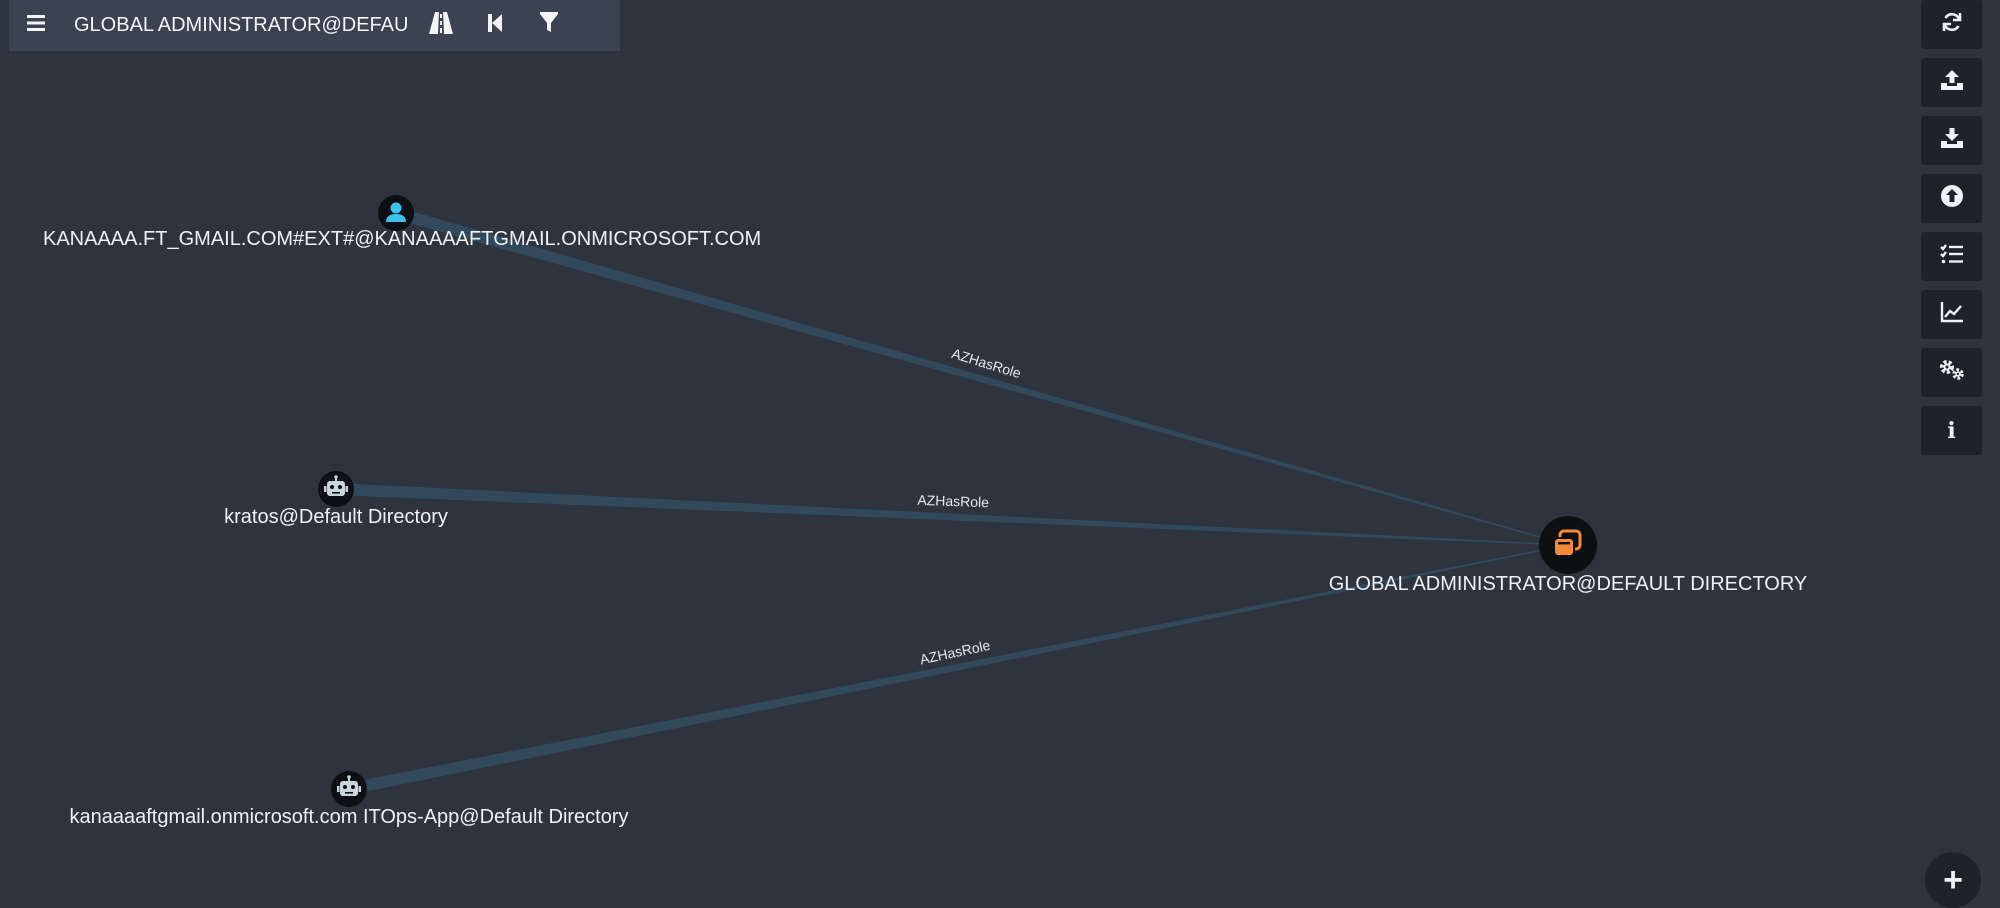 This screenshot has width=2000, height=908. I want to click on settings-button, so click(1951, 372).